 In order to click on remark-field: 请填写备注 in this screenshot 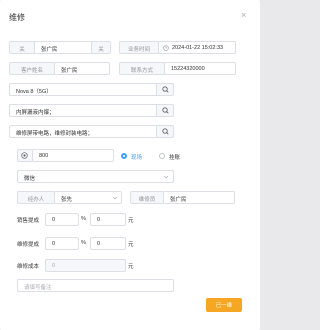, I will do `click(95, 285)`.